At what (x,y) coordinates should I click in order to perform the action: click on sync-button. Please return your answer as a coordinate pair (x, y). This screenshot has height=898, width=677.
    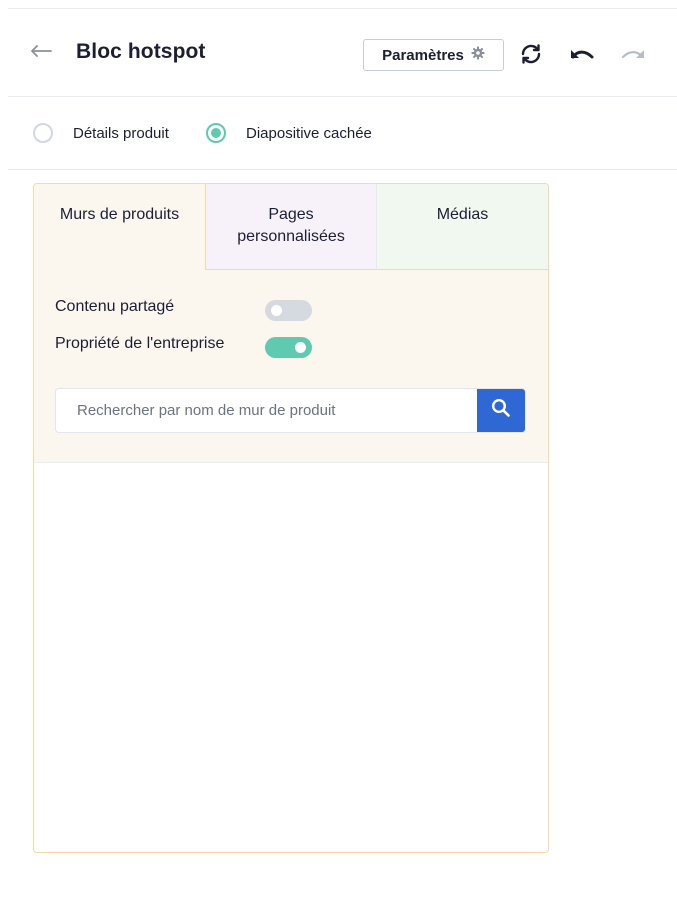
    Looking at the image, I should click on (531, 56).